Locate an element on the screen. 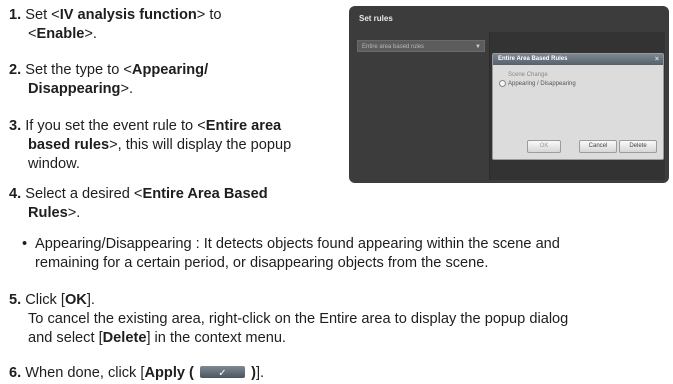 The width and height of the screenshot is (673, 384). popup-title-bar: Entire Area Based Rules × is located at coordinates (578, 59).